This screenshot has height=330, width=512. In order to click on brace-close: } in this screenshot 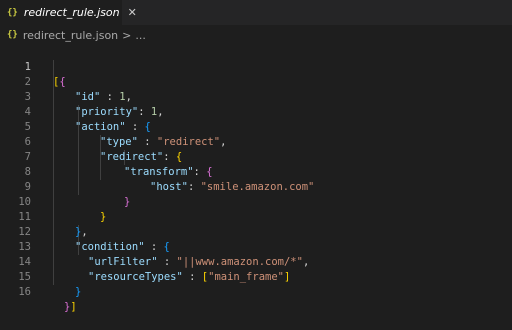, I will do `click(78, 292)`.